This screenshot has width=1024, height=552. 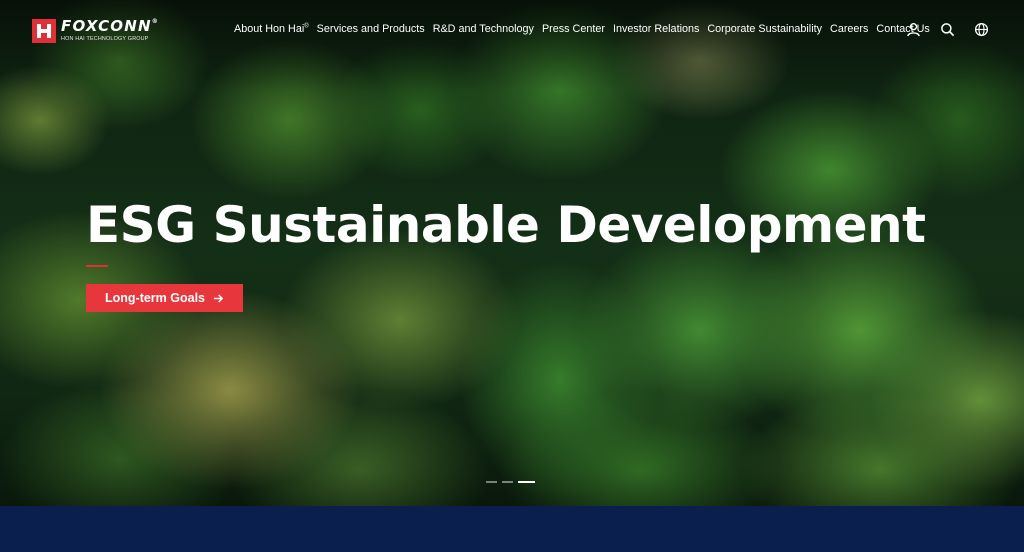 I want to click on globe-icon, so click(x=981, y=29).